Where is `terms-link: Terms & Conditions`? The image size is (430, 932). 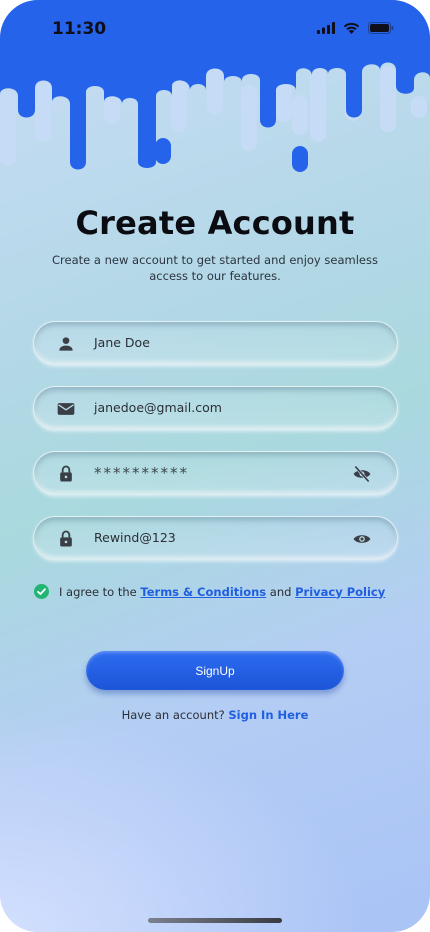
terms-link: Terms & Conditions is located at coordinates (203, 592).